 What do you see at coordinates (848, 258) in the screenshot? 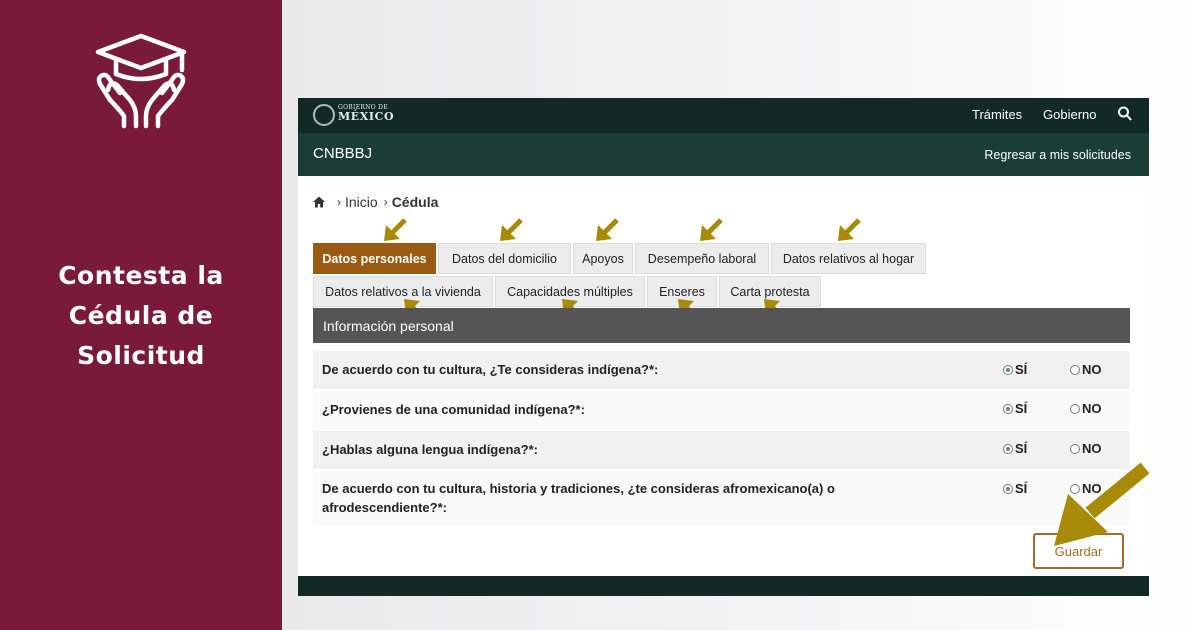
I see `tab-datos-hogar: Datos relativos al hogar` at bounding box center [848, 258].